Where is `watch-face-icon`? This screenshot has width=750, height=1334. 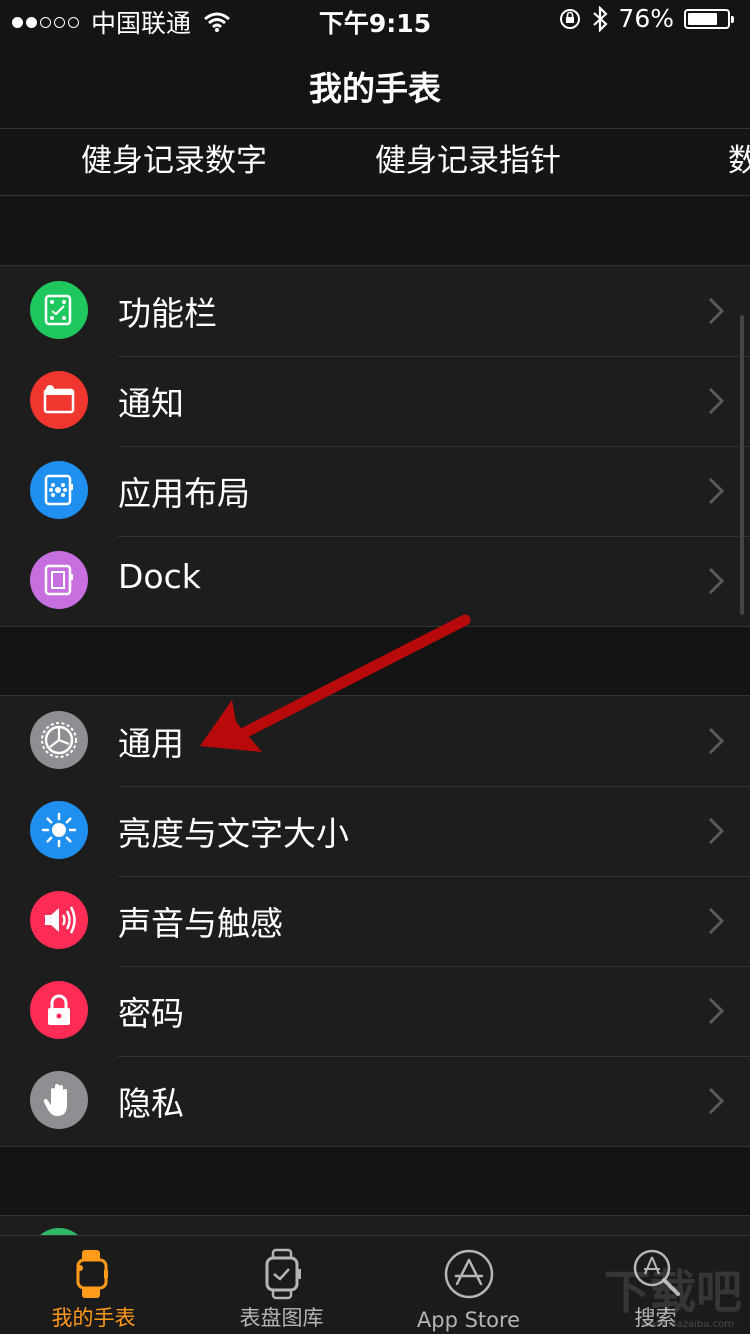
watch-face-icon is located at coordinates (283, 1274).